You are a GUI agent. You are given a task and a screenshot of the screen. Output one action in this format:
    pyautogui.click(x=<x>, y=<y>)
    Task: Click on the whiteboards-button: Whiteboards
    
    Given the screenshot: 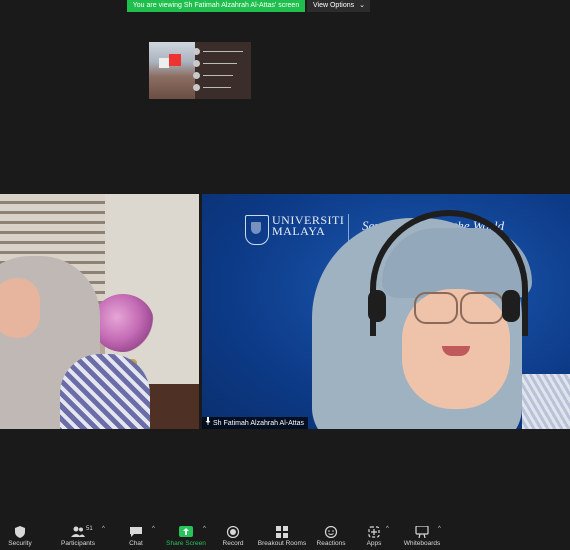 What is the action you would take?
    pyautogui.click(x=422, y=534)
    